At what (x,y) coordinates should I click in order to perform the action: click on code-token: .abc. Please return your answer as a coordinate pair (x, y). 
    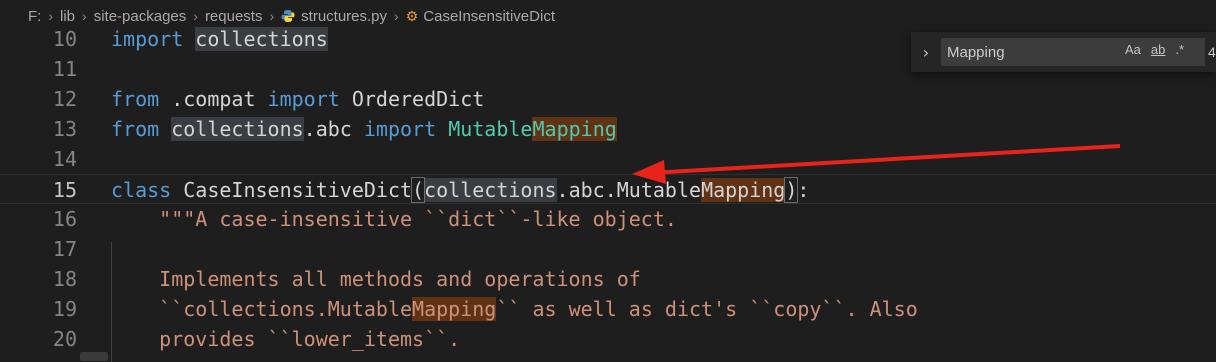
    Looking at the image, I should click on (333, 129).